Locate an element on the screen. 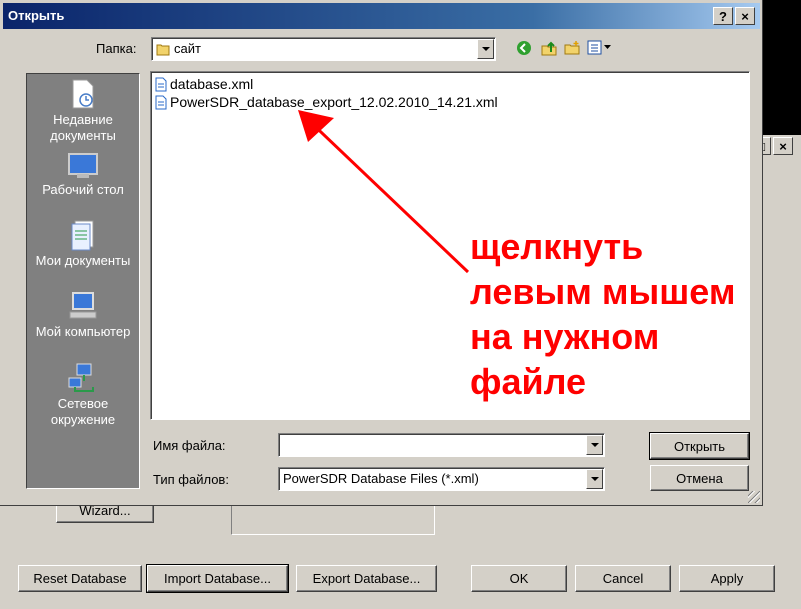 This screenshot has height=609, width=801. annotation-line: левым мышем is located at coordinates (603, 291).